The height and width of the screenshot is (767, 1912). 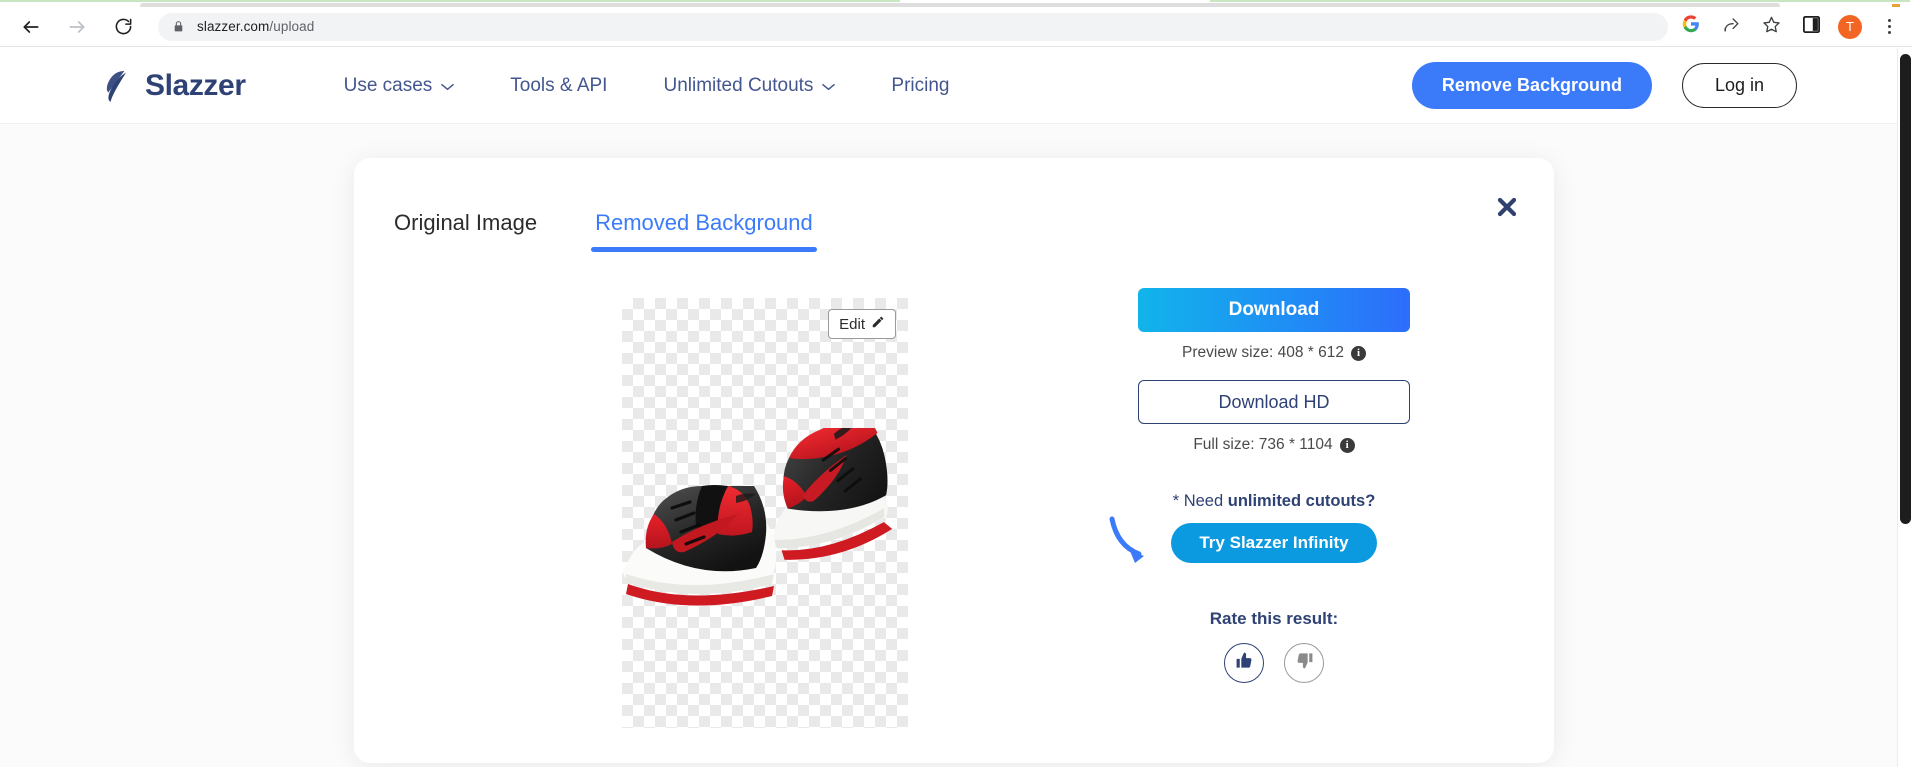 I want to click on sneakers-image, so click(x=758, y=517).